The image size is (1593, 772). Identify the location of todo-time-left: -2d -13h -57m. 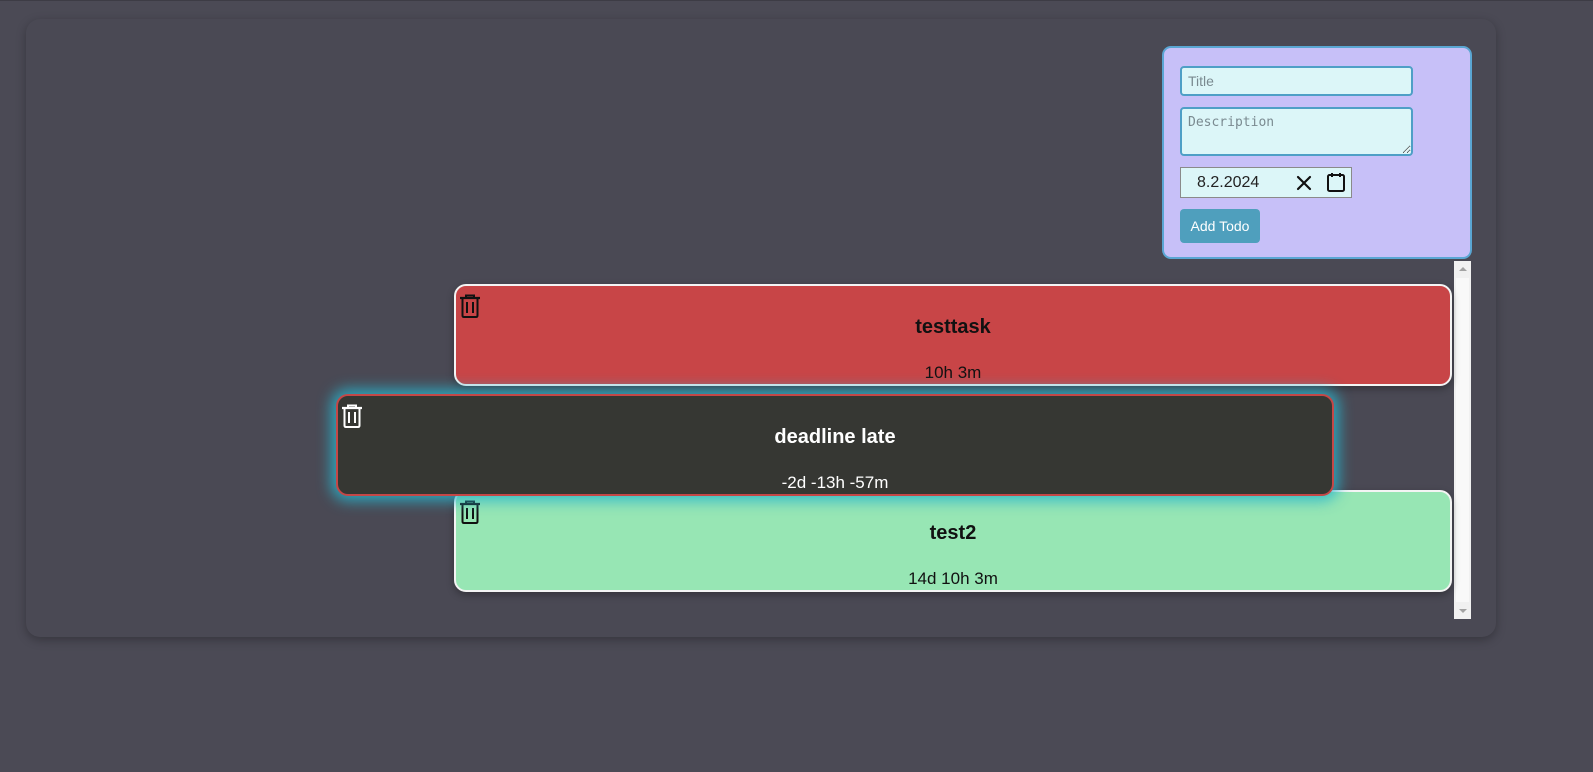
(835, 482).